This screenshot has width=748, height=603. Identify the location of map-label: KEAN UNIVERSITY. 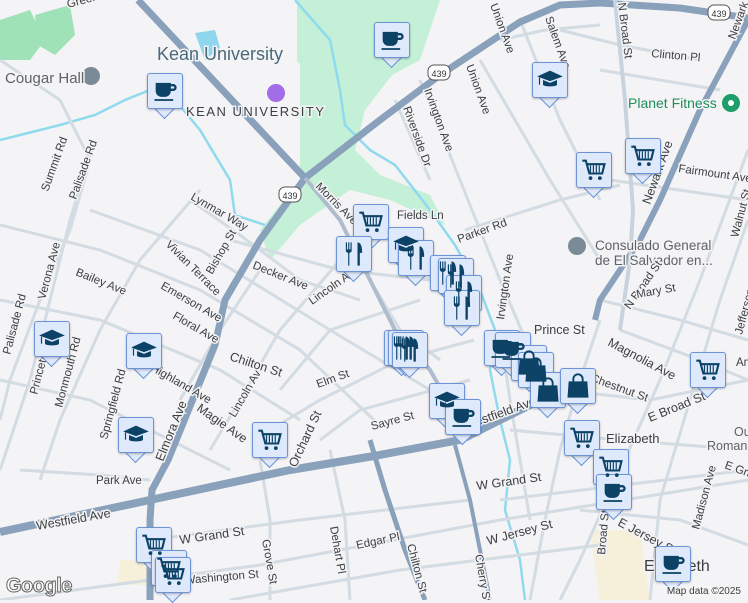
(256, 111).